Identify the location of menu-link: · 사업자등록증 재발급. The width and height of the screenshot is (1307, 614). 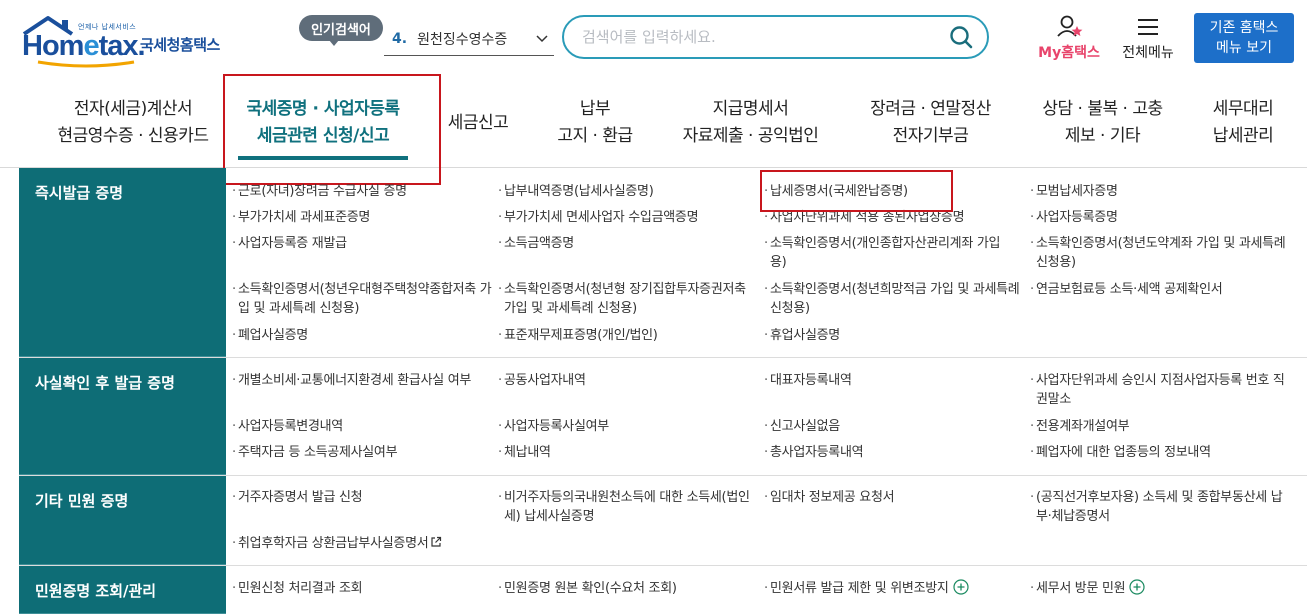
(362, 243).